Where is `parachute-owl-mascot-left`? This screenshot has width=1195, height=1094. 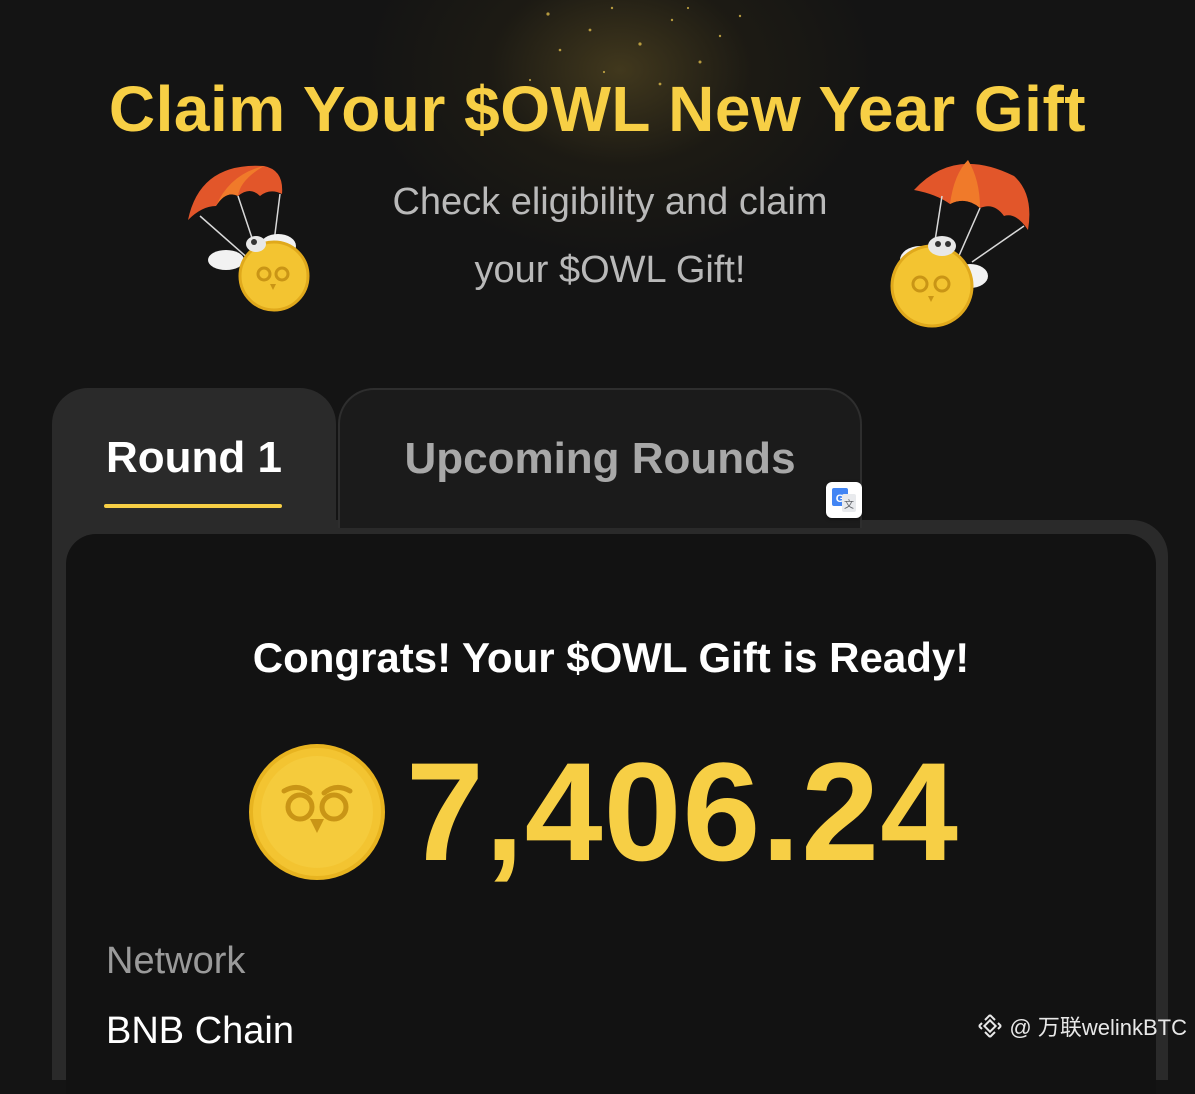
parachute-owl-mascot-left is located at coordinates (249, 238).